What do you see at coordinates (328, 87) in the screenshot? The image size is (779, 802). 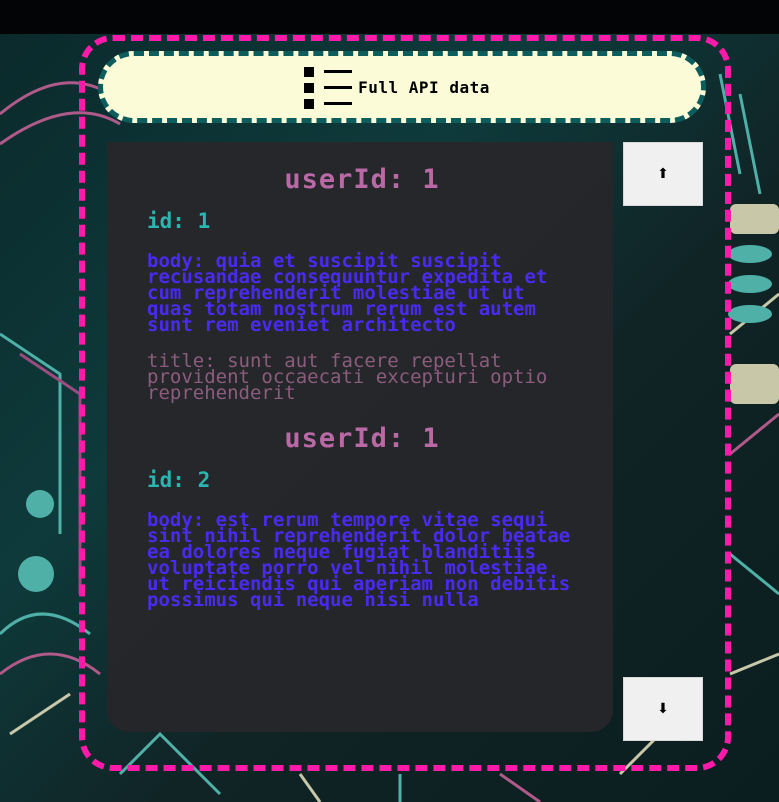 I see `list-icon` at bounding box center [328, 87].